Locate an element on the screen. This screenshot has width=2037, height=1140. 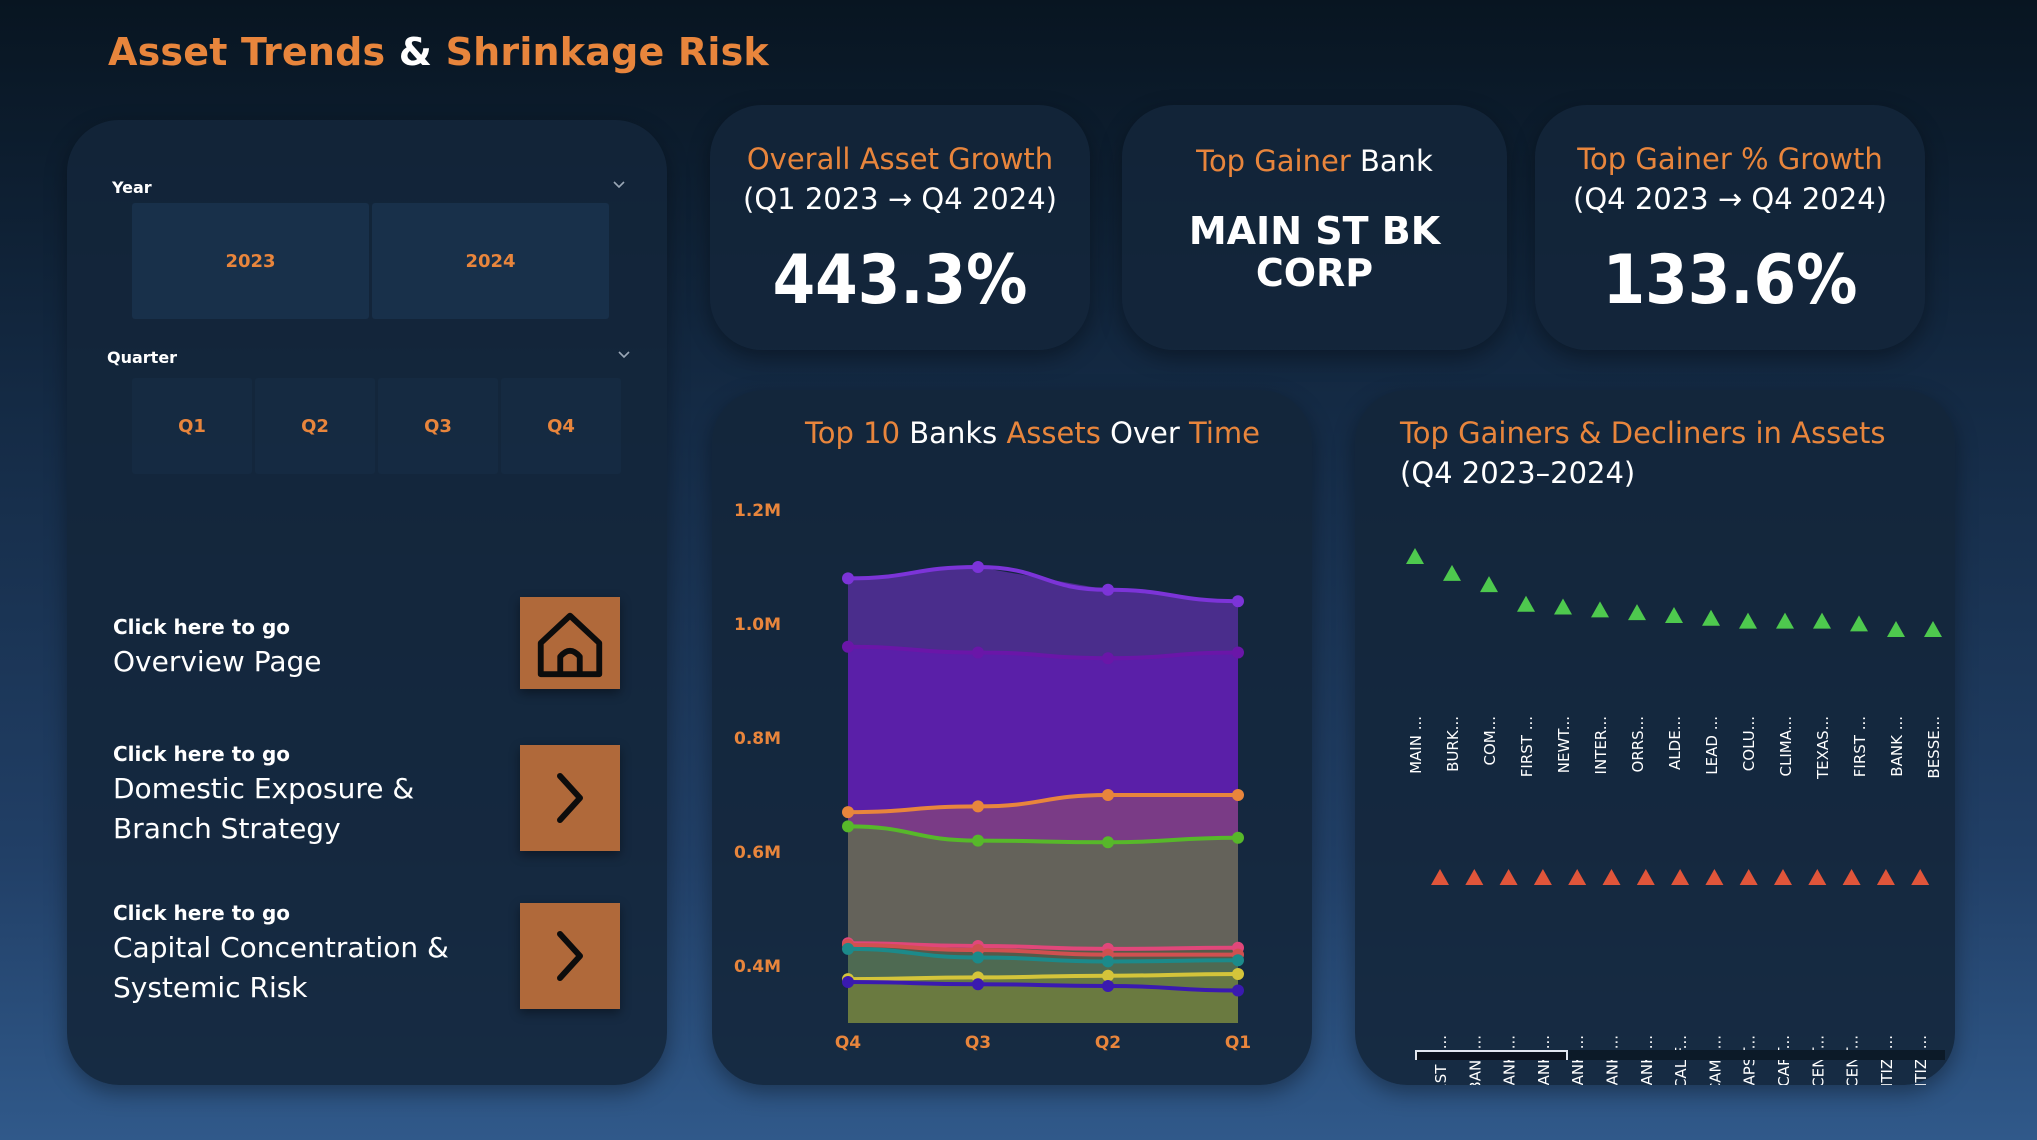
kpi-top-gainer-bank: Top Gainer Bank MAIN ST BK CORP is located at coordinates (1314, 227).